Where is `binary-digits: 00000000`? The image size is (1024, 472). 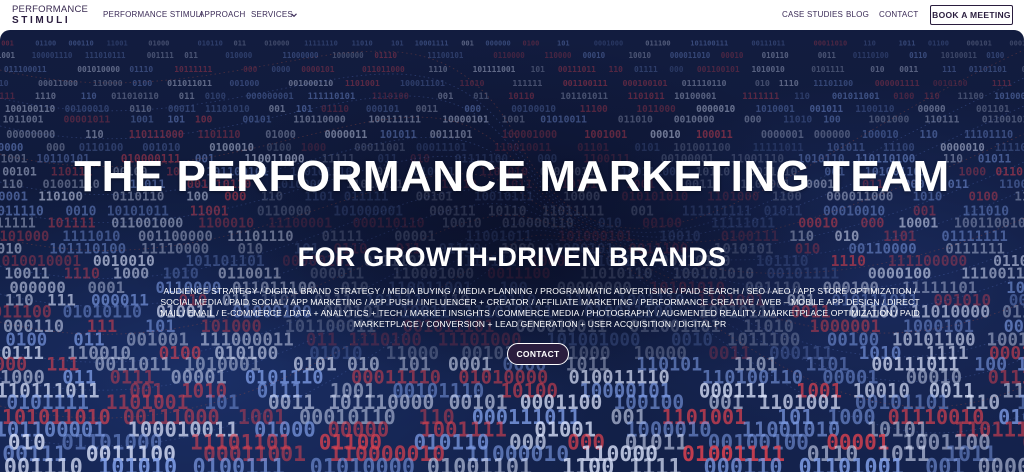
binary-digits: 00000000 is located at coordinates (30, 135).